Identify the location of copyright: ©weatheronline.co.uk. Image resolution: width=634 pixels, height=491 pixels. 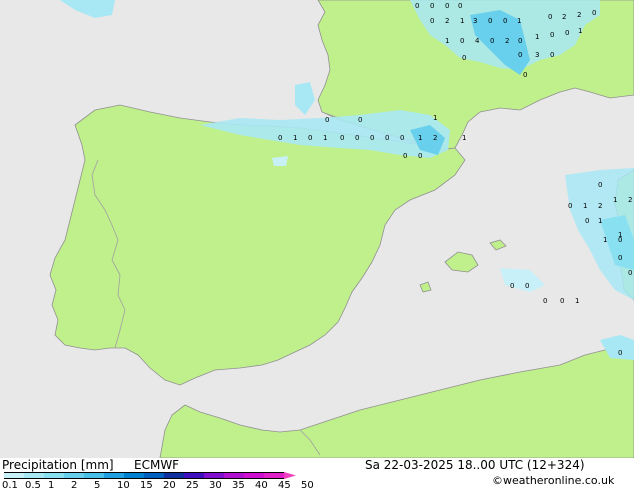
(553, 480).